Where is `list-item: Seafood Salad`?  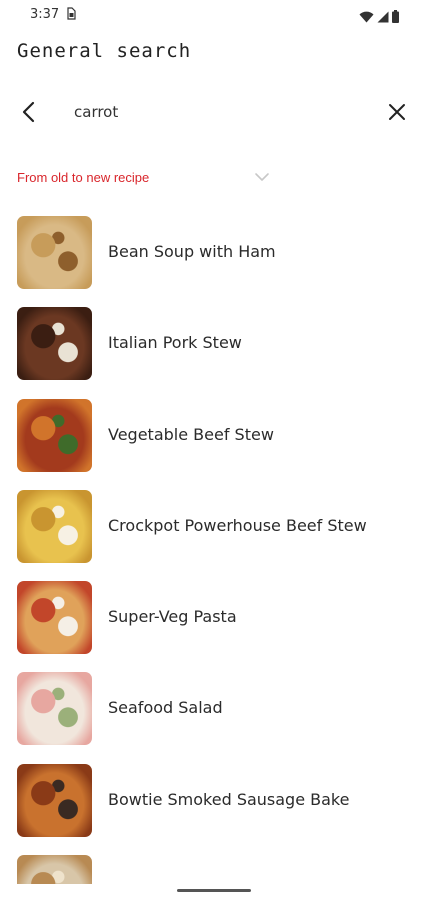
list-item: Seafood Salad is located at coordinates (213, 713).